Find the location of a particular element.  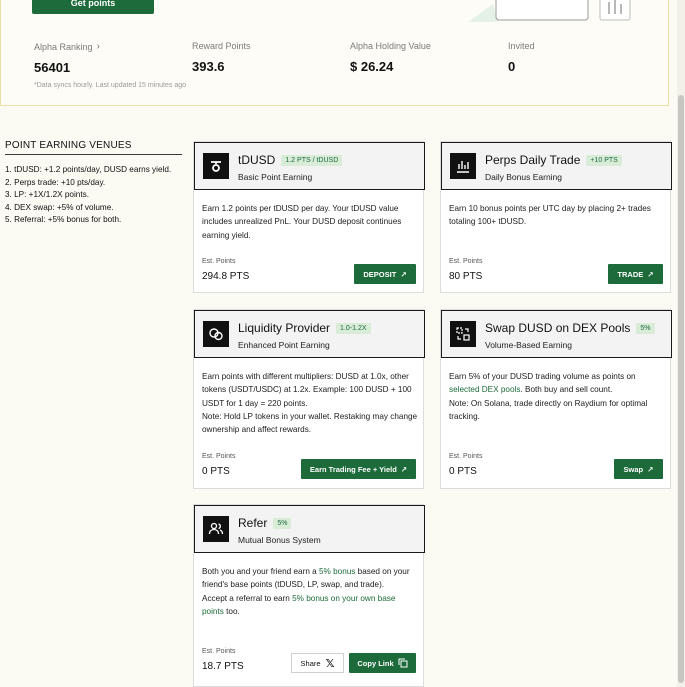

stat-value: 393.6 is located at coordinates (208, 66).